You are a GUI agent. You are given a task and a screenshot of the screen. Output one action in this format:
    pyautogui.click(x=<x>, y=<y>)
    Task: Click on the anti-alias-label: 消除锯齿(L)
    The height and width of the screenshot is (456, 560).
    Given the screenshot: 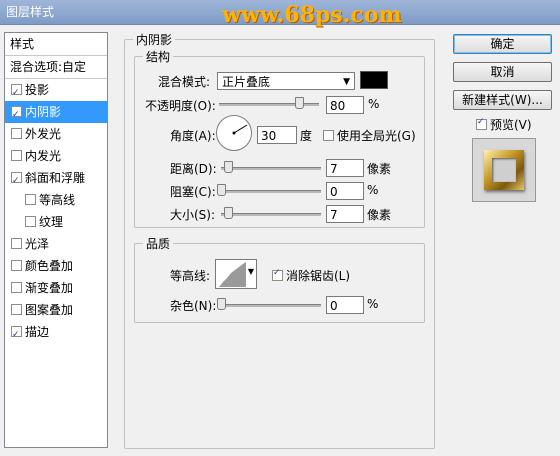 What is the action you would take?
    pyautogui.click(x=318, y=276)
    